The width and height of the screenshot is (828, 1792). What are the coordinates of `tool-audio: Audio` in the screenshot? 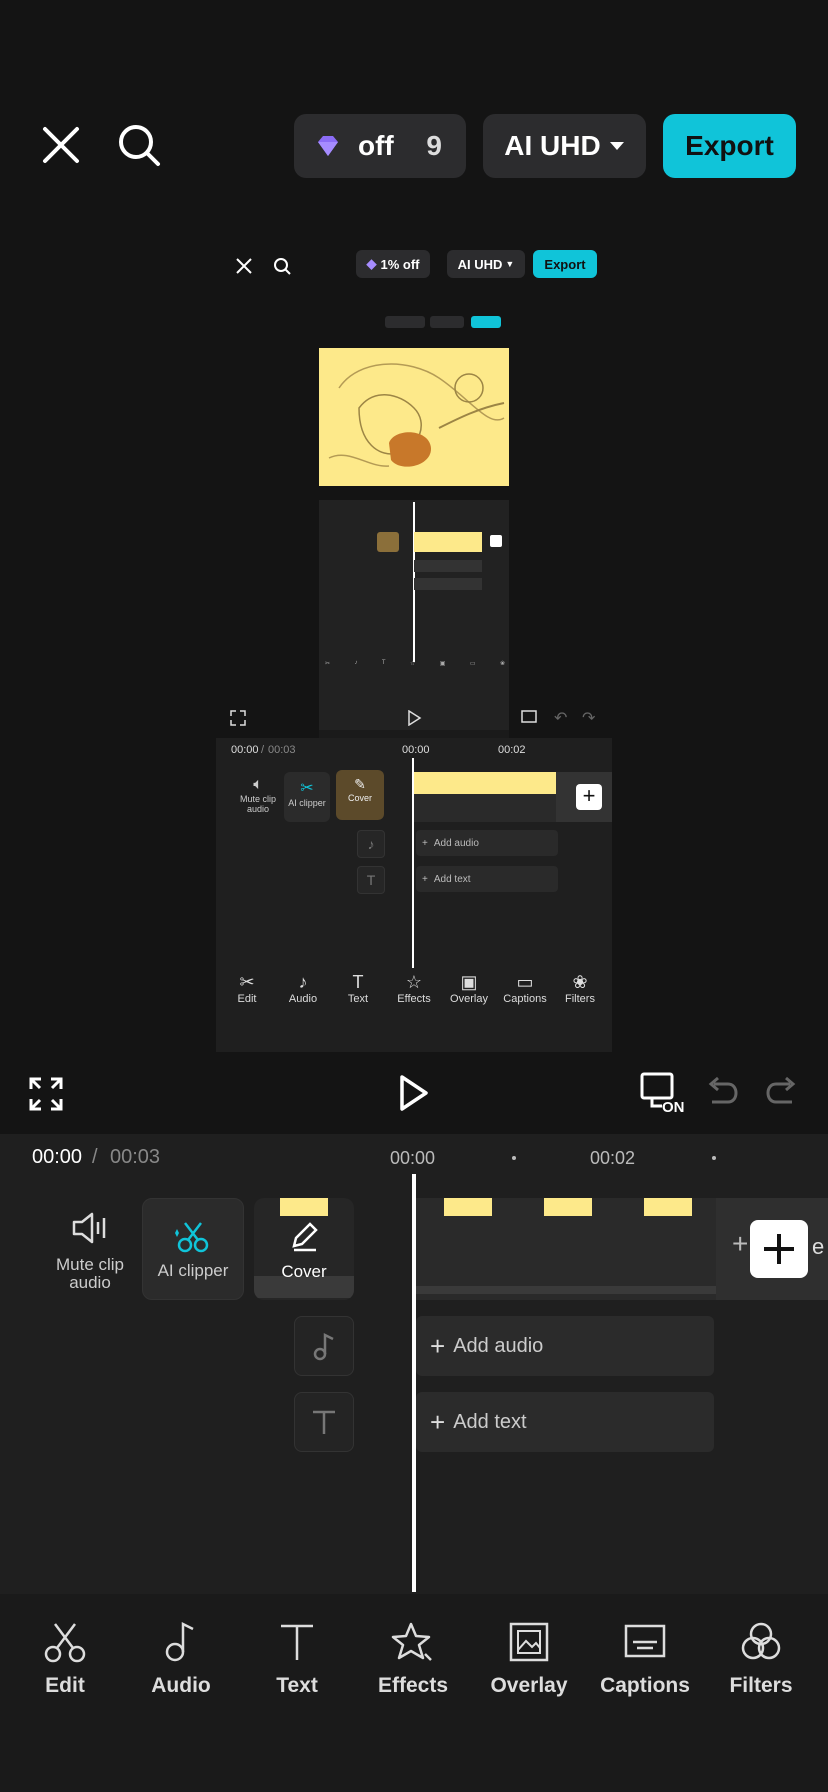 It's located at (181, 1659).